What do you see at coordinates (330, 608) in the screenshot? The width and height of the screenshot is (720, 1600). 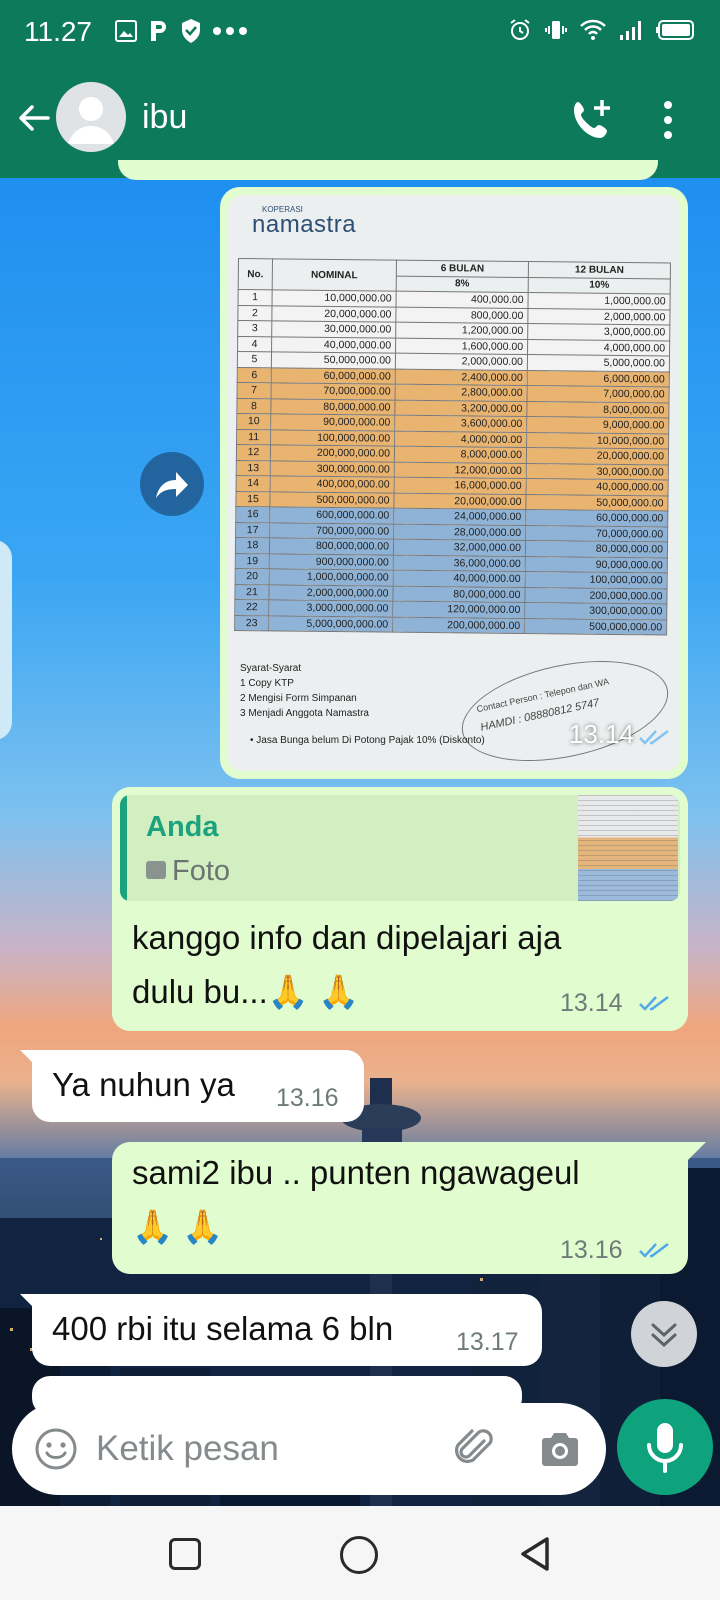 I see `table-cell: 3,000,000,000.00` at bounding box center [330, 608].